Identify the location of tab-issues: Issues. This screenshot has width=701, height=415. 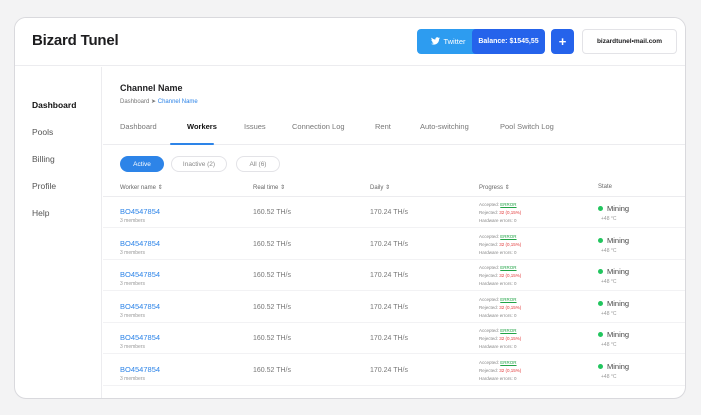
(255, 126).